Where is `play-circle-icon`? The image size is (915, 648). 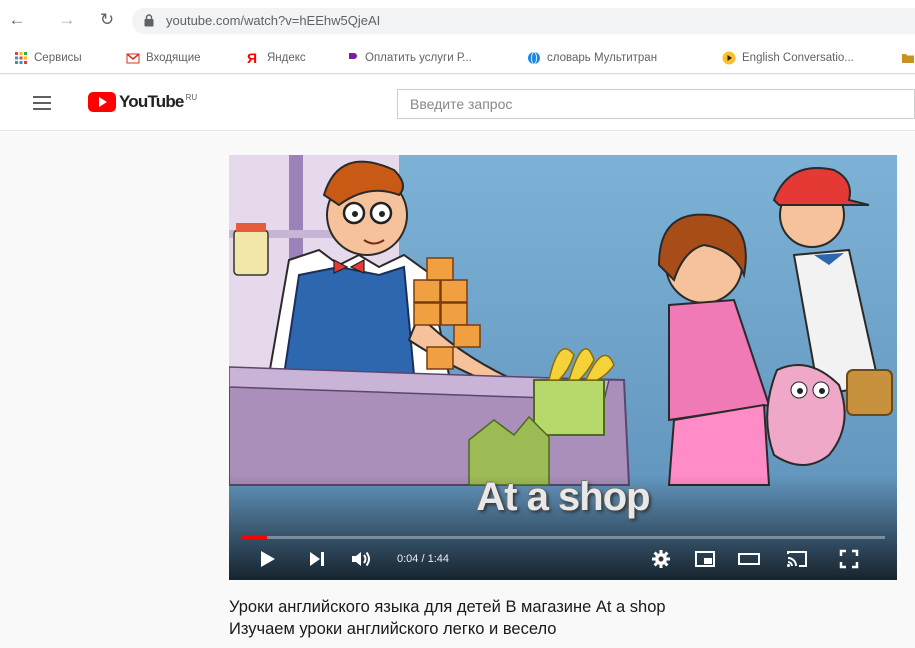
play-circle-icon is located at coordinates (729, 58).